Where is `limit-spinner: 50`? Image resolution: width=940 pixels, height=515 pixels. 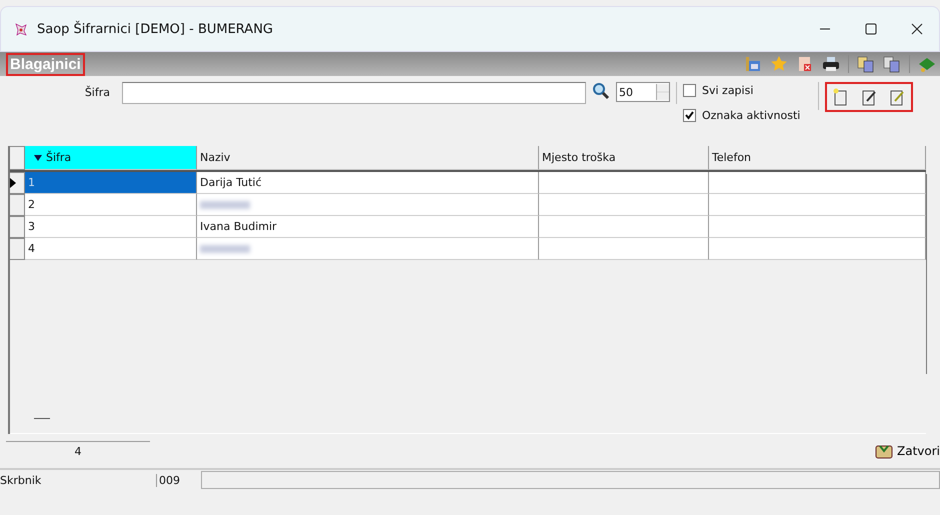 limit-spinner: 50 is located at coordinates (643, 92).